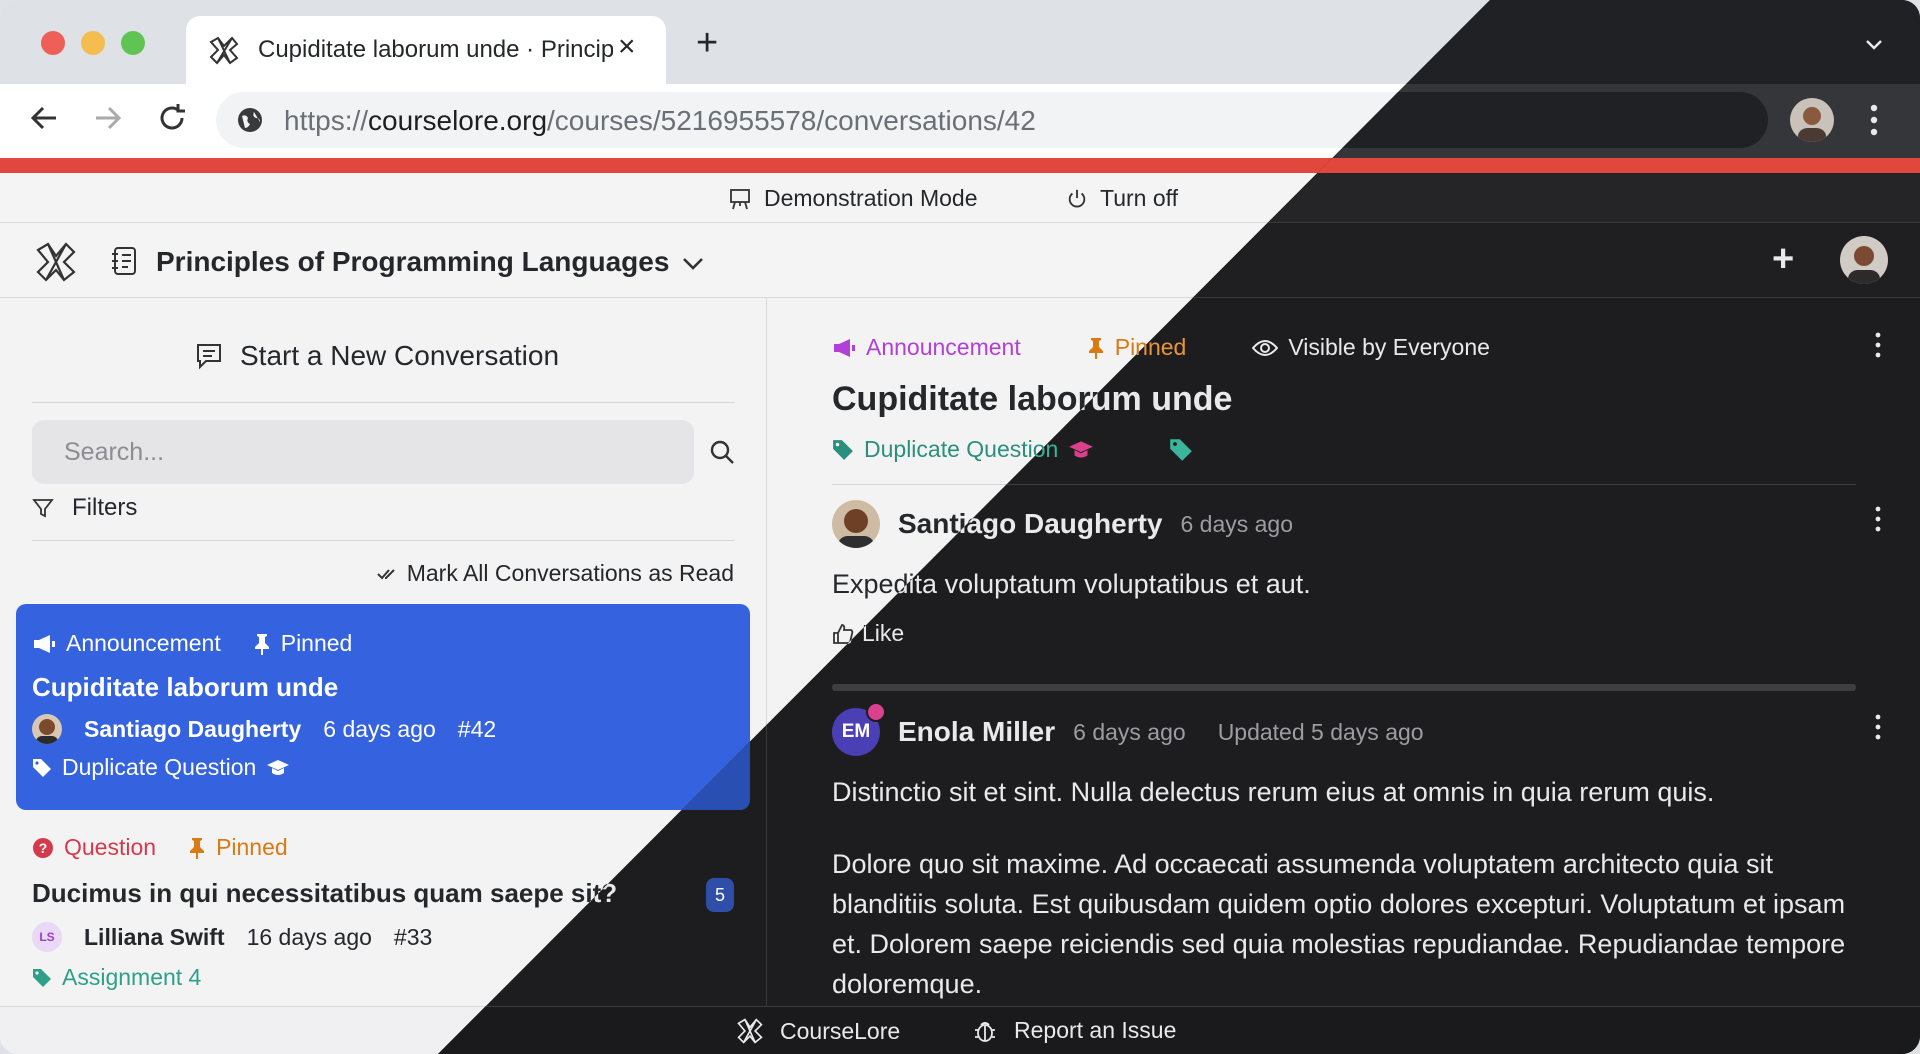  Describe the element at coordinates (1874, 44) in the screenshot. I see `tab-search-chevron-icon` at that location.